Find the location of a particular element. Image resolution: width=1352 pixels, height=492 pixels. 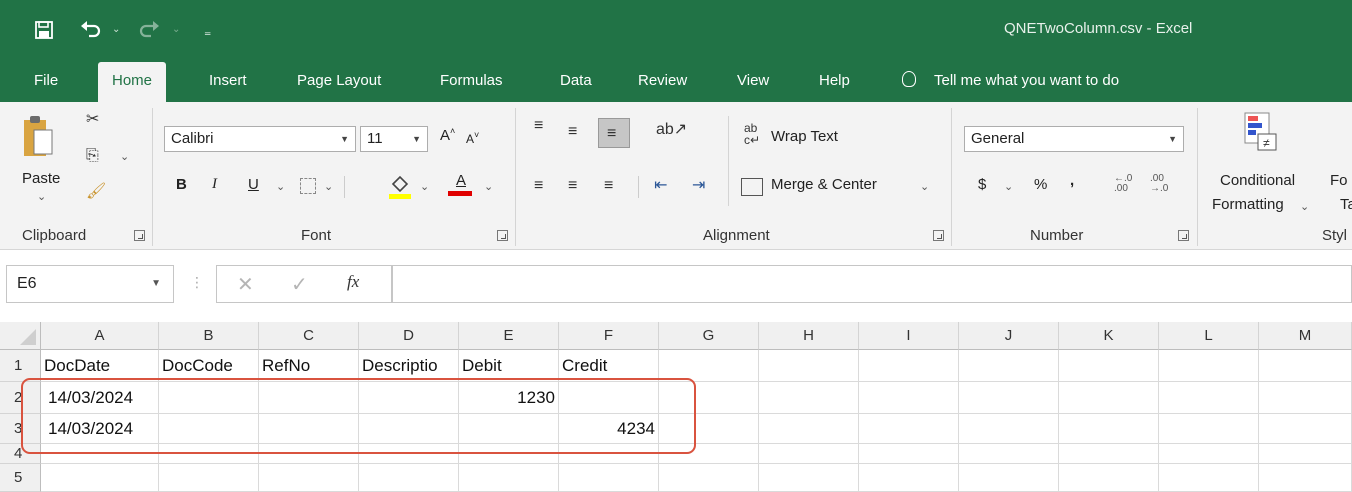

row-header-4: 4 is located at coordinates (20, 454).